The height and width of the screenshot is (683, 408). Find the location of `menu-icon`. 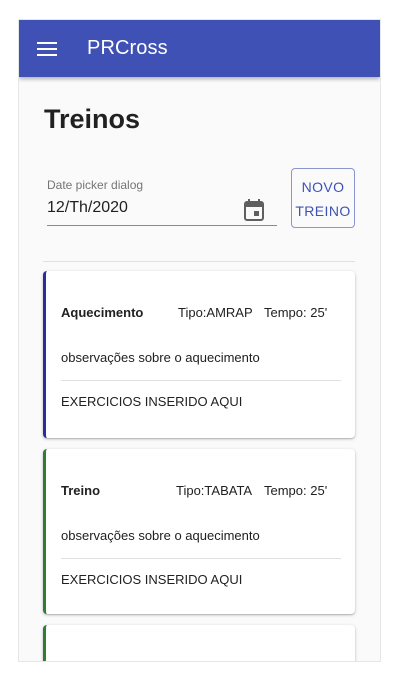

menu-icon is located at coordinates (47, 48).